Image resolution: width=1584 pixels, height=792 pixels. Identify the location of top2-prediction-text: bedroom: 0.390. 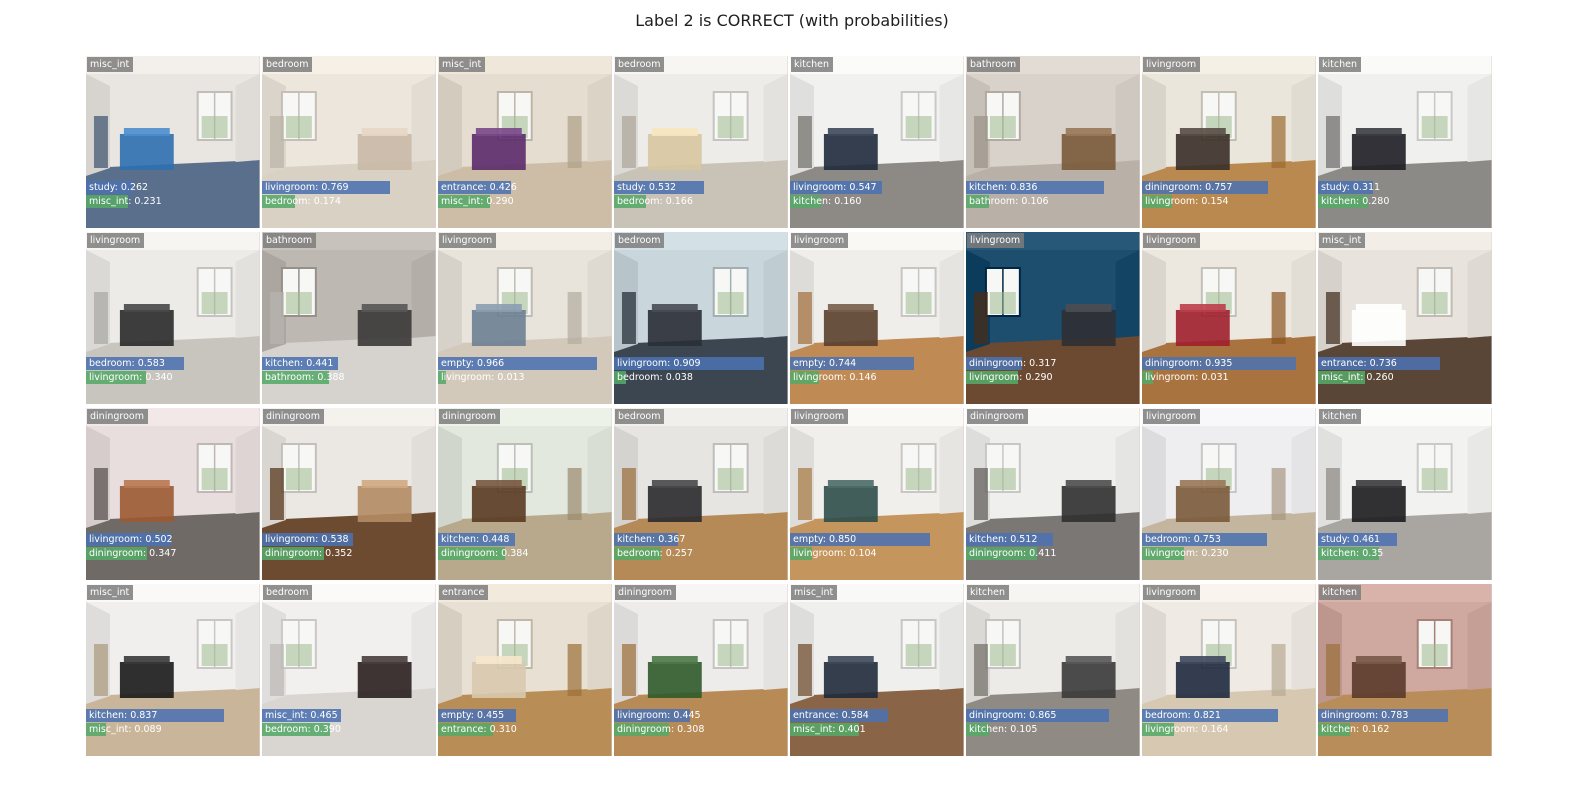
(303, 729).